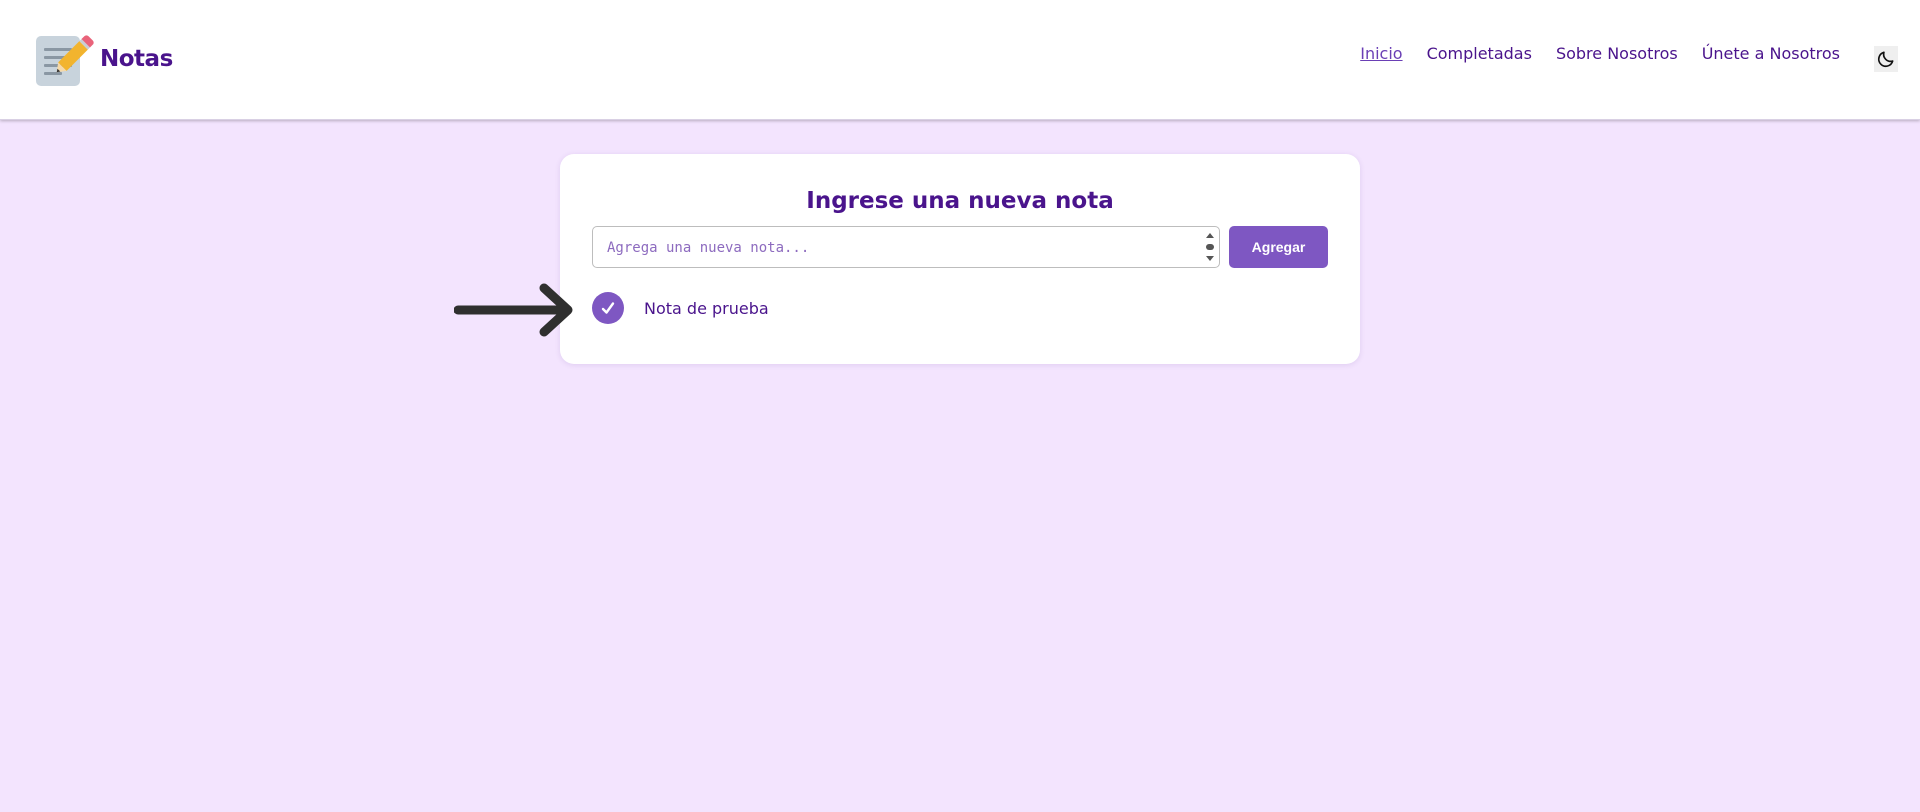 Image resolution: width=1920 pixels, height=812 pixels. Describe the element at coordinates (1210, 247) in the screenshot. I see `scroll-arrows-icon` at that location.